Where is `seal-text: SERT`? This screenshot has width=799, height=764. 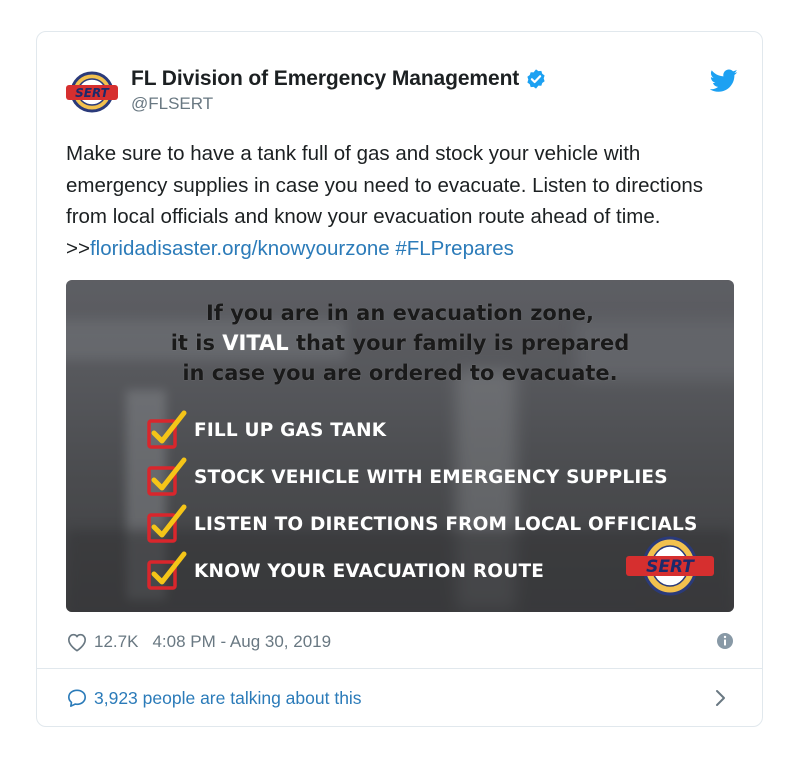
seal-text: SERT is located at coordinates (670, 567).